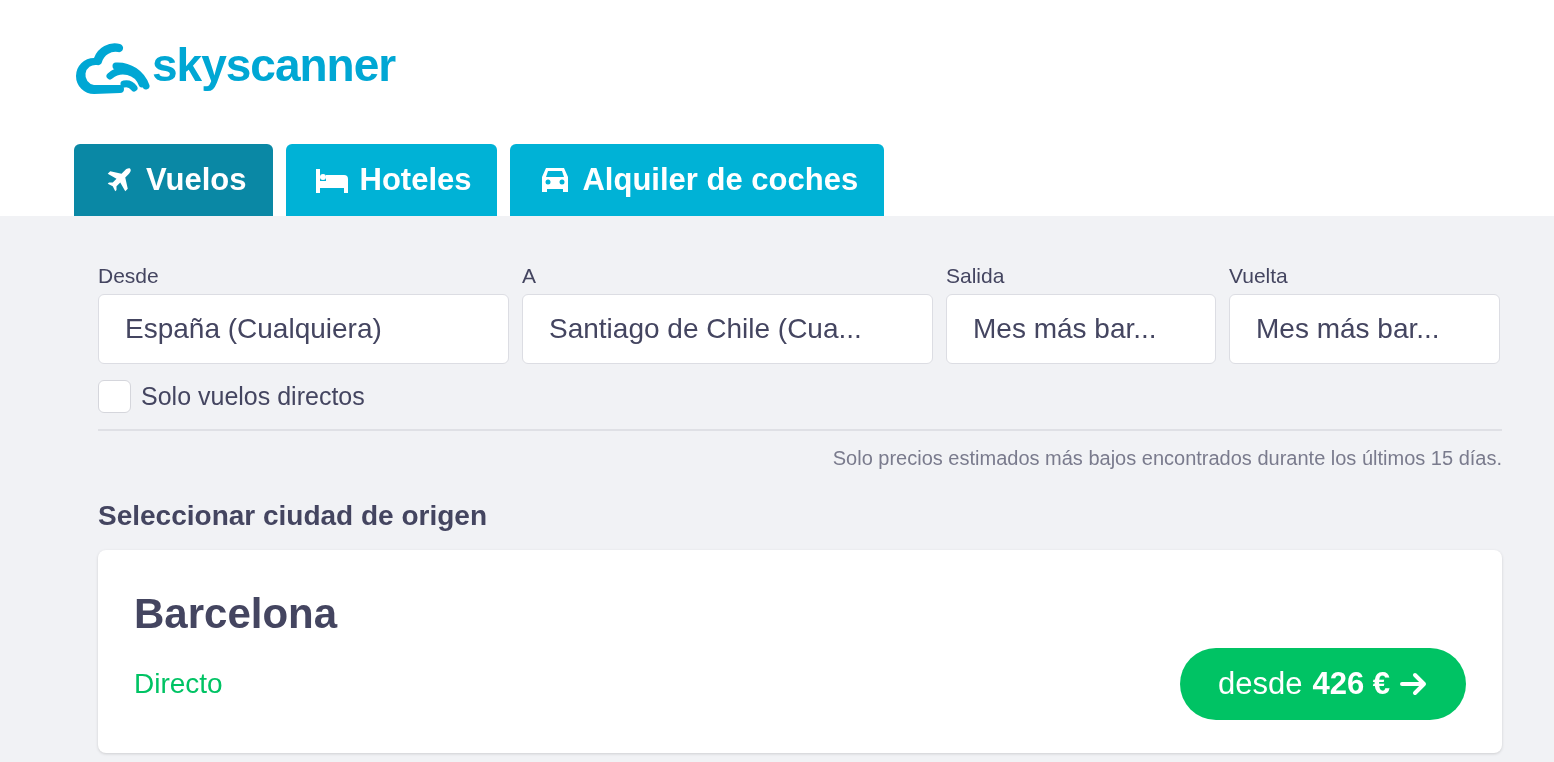 The image size is (1554, 762). Describe the element at coordinates (555, 180) in the screenshot. I see `car-icon` at that location.